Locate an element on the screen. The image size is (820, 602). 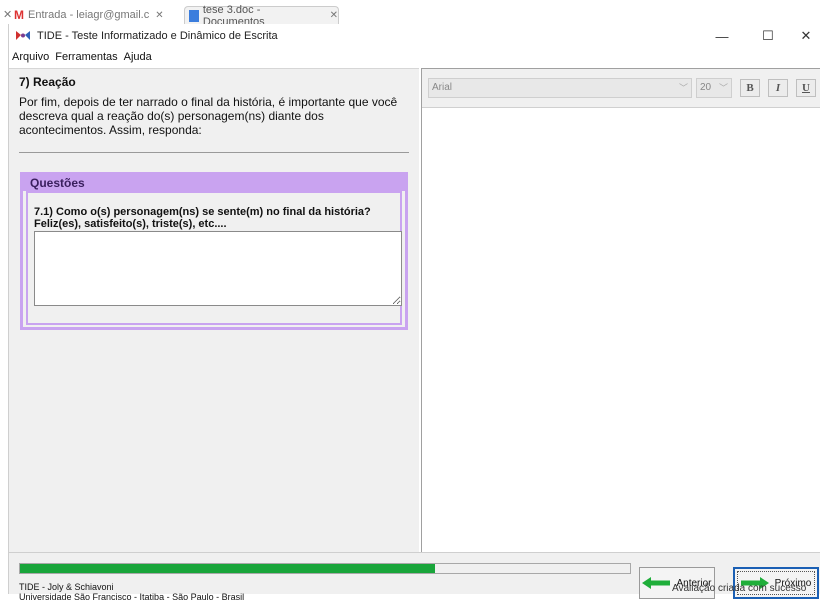
menu-ferramentas: Ferramentas is located at coordinates (86, 57).